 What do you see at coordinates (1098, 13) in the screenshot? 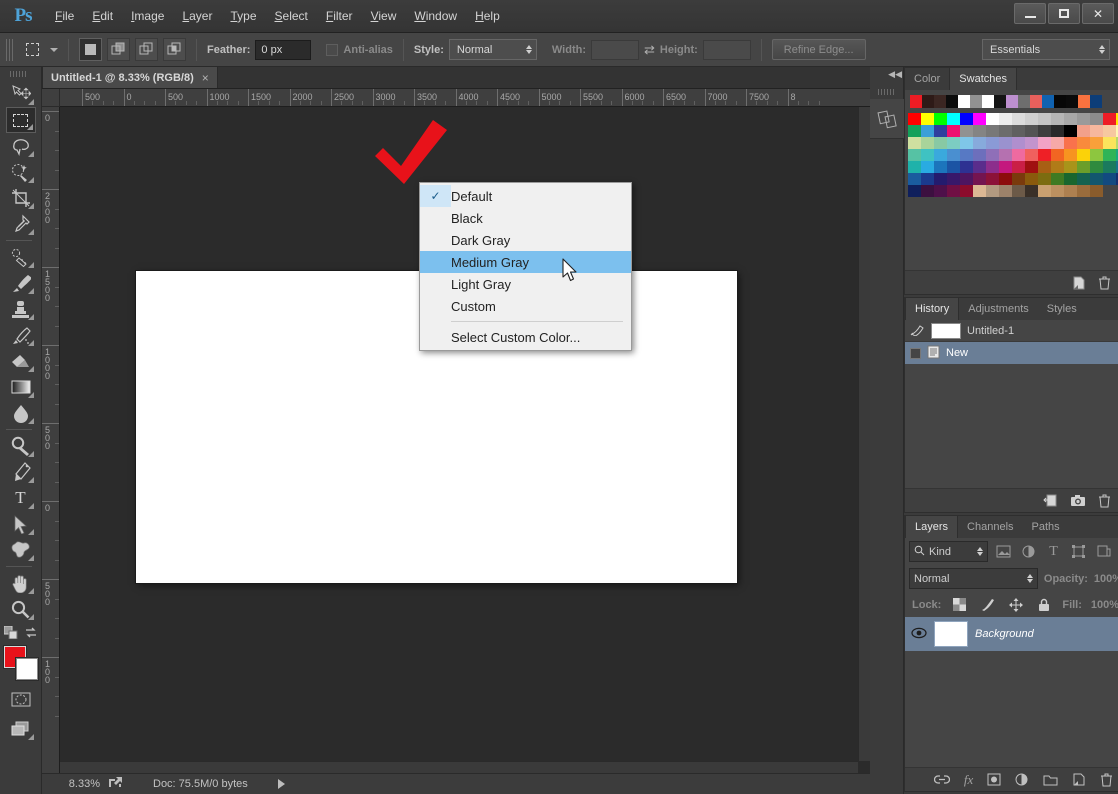
I see `close-button: ✕` at bounding box center [1098, 13].